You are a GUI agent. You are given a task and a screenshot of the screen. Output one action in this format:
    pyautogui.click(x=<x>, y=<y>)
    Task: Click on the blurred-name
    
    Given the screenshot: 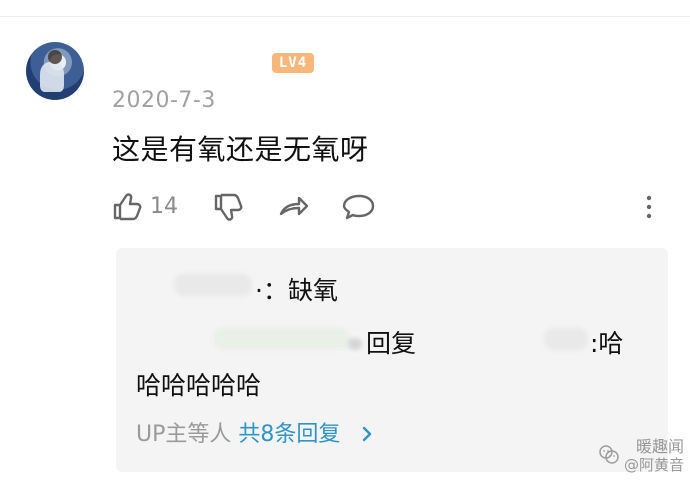 What is the action you would take?
    pyautogui.click(x=213, y=285)
    